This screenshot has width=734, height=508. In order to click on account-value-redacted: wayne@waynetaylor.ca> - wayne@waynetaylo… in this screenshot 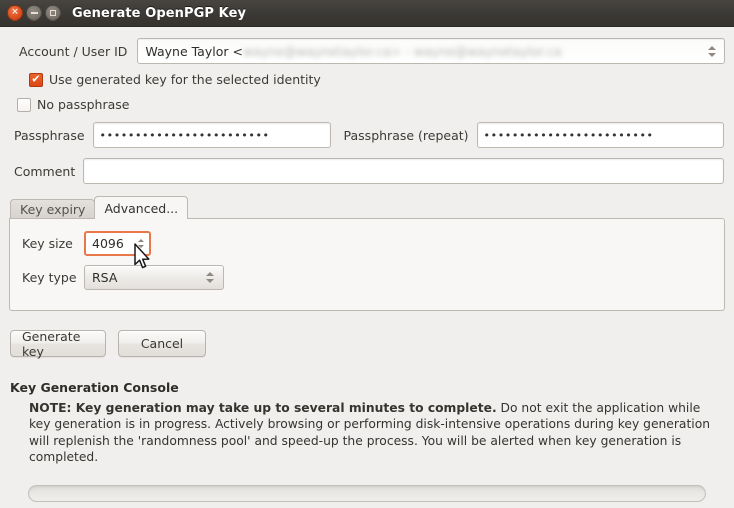, I will do `click(402, 51)`.